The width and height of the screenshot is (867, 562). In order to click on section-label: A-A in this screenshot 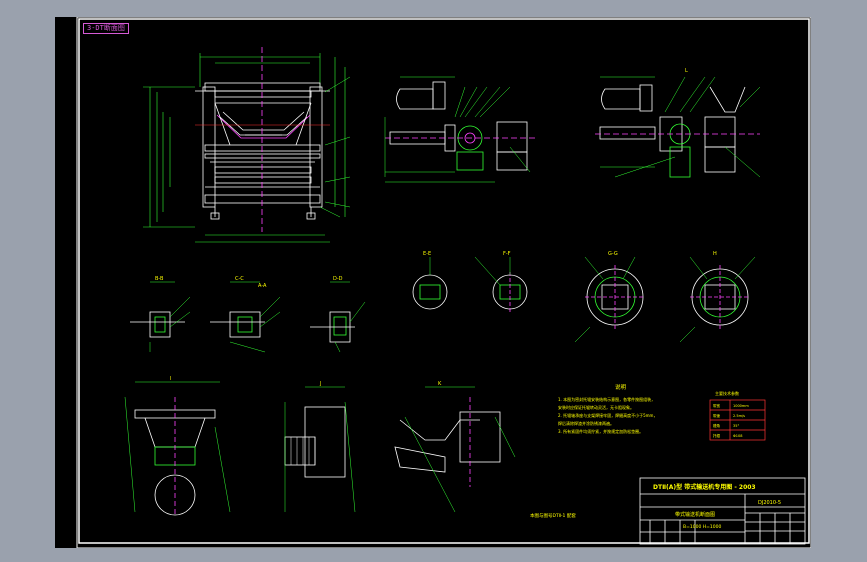, I will do `click(262, 286)`.